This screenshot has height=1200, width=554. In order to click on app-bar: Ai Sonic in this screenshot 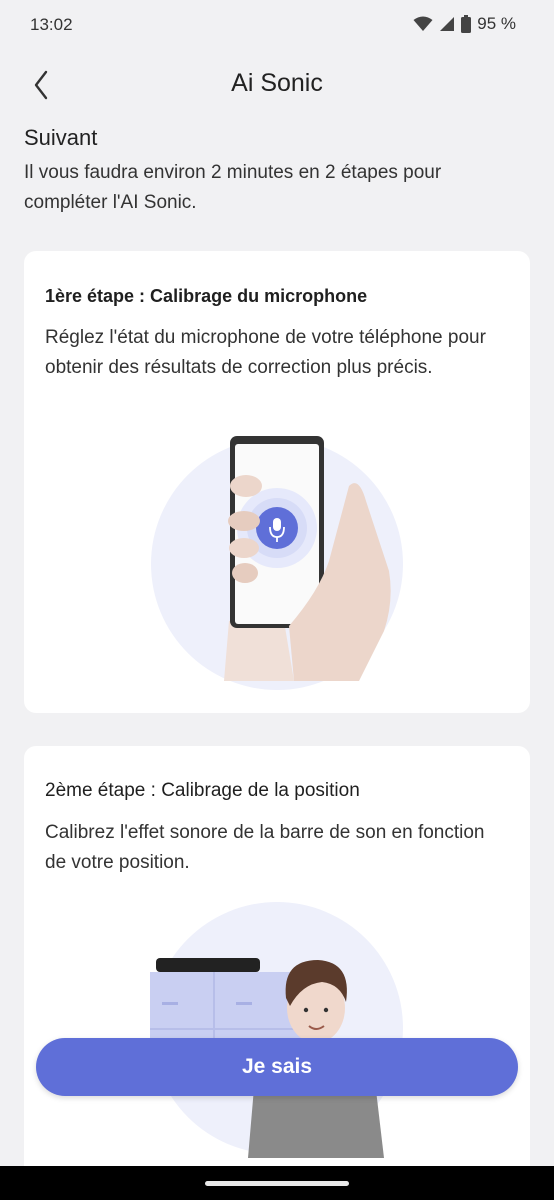, I will do `click(277, 83)`.